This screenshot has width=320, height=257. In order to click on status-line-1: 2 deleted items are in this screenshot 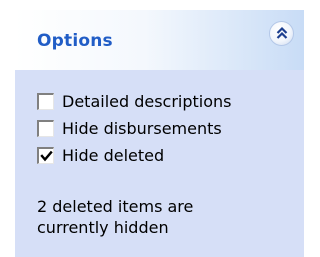, I will do `click(115, 206)`.